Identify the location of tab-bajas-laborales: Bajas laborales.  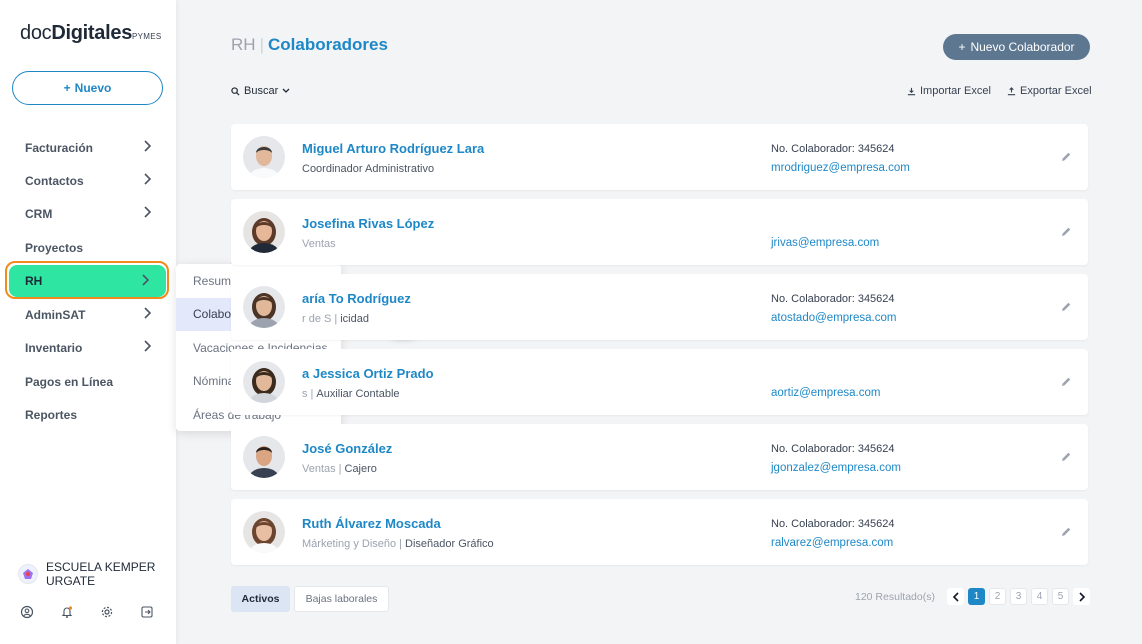
(341, 599).